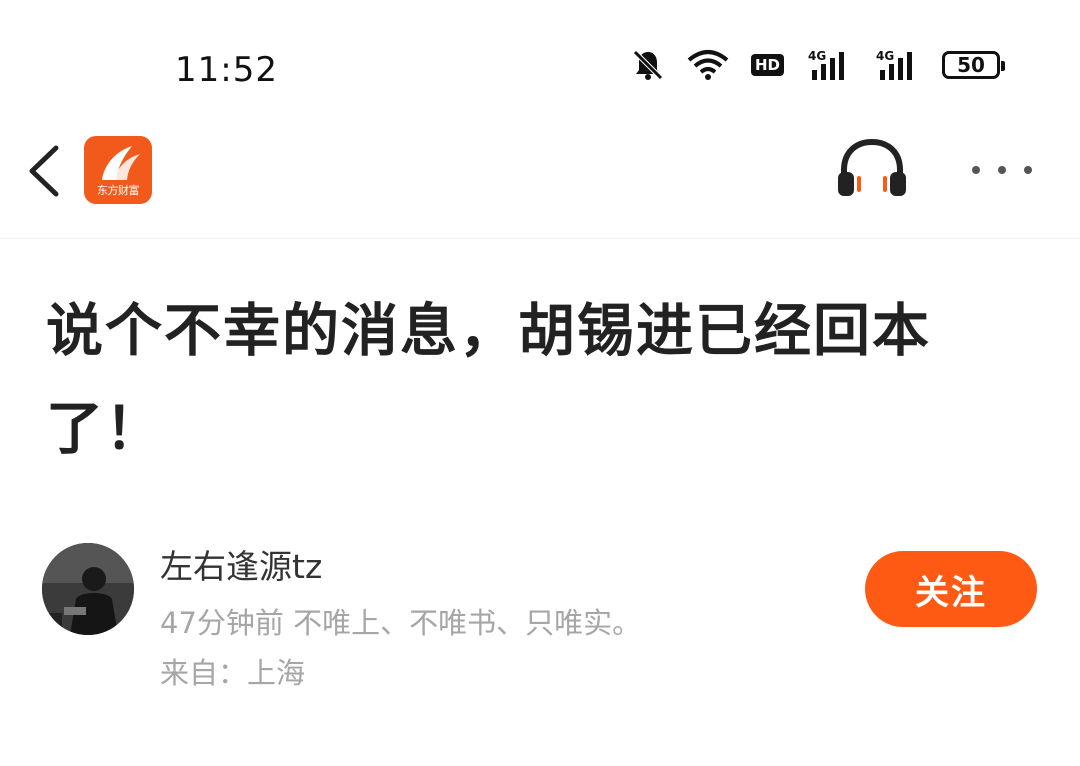 The height and width of the screenshot is (766, 1080). I want to click on author-name: 左右逢源tz, so click(241, 564).